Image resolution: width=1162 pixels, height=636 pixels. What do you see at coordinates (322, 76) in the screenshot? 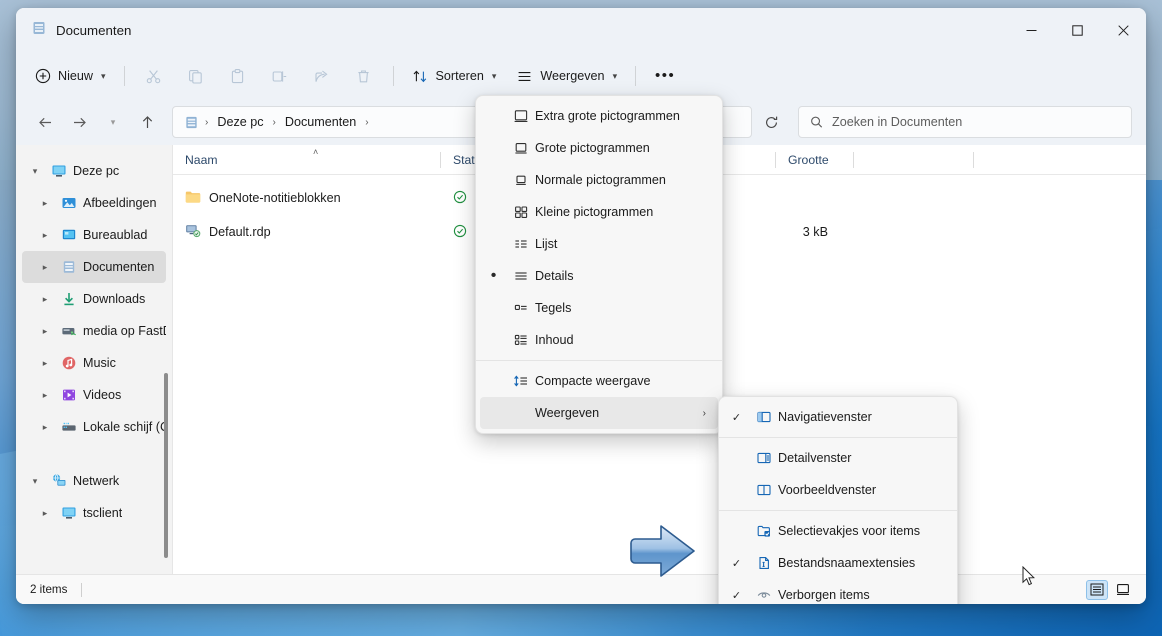
I see `share-button` at bounding box center [322, 76].